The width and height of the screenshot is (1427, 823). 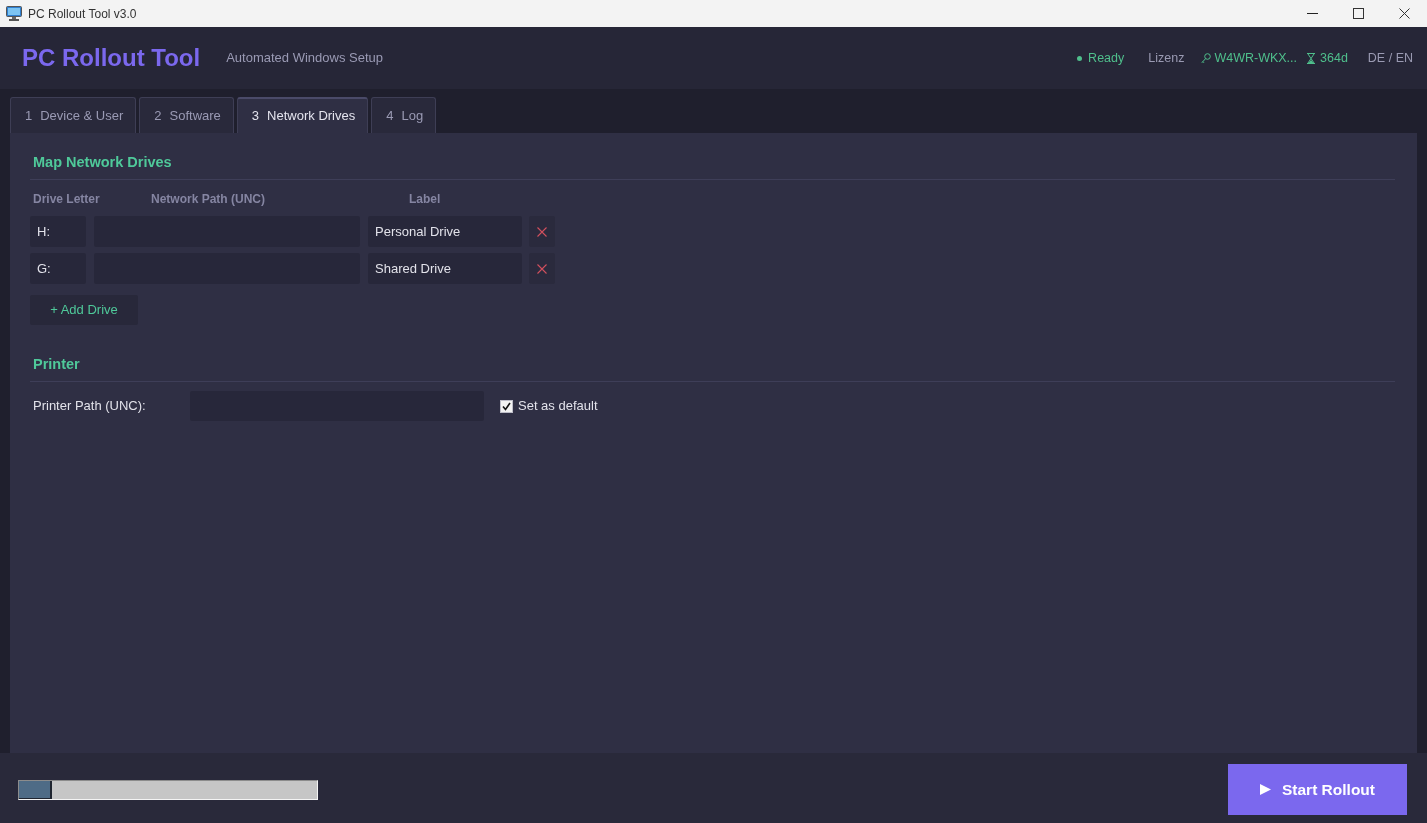 What do you see at coordinates (1390, 58) in the screenshot?
I see `language-text: DE / EN` at bounding box center [1390, 58].